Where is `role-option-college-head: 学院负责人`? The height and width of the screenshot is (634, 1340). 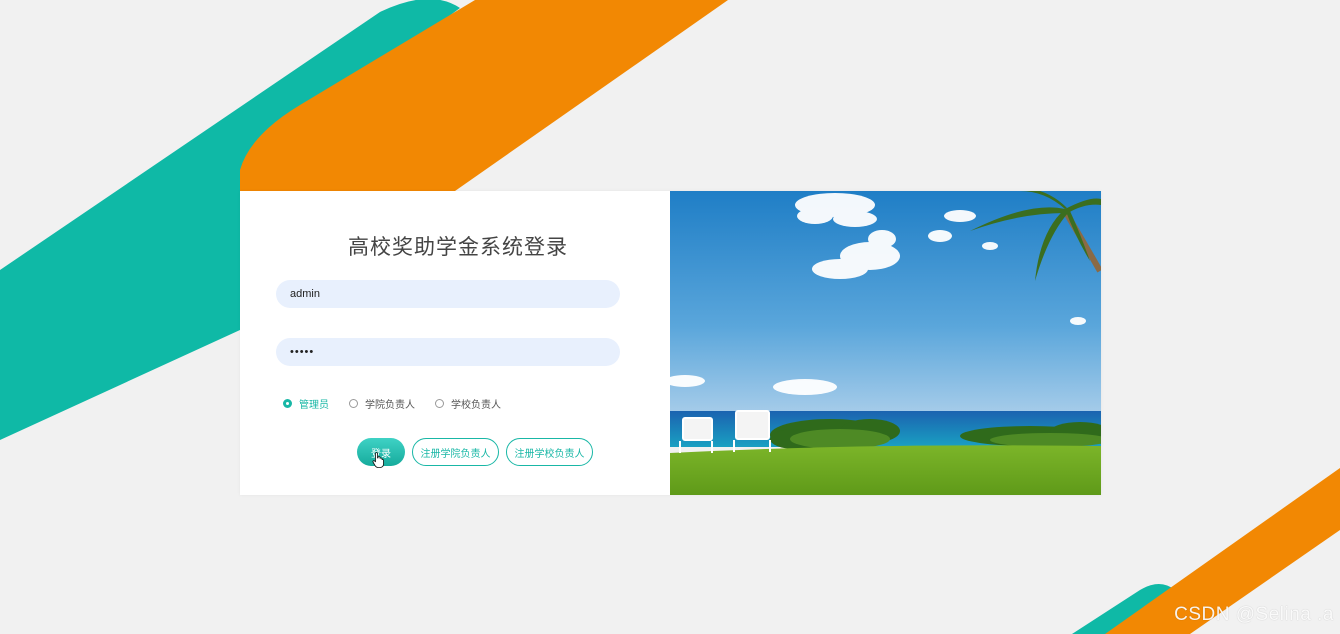 role-option-college-head: 学院负责人 is located at coordinates (382, 403).